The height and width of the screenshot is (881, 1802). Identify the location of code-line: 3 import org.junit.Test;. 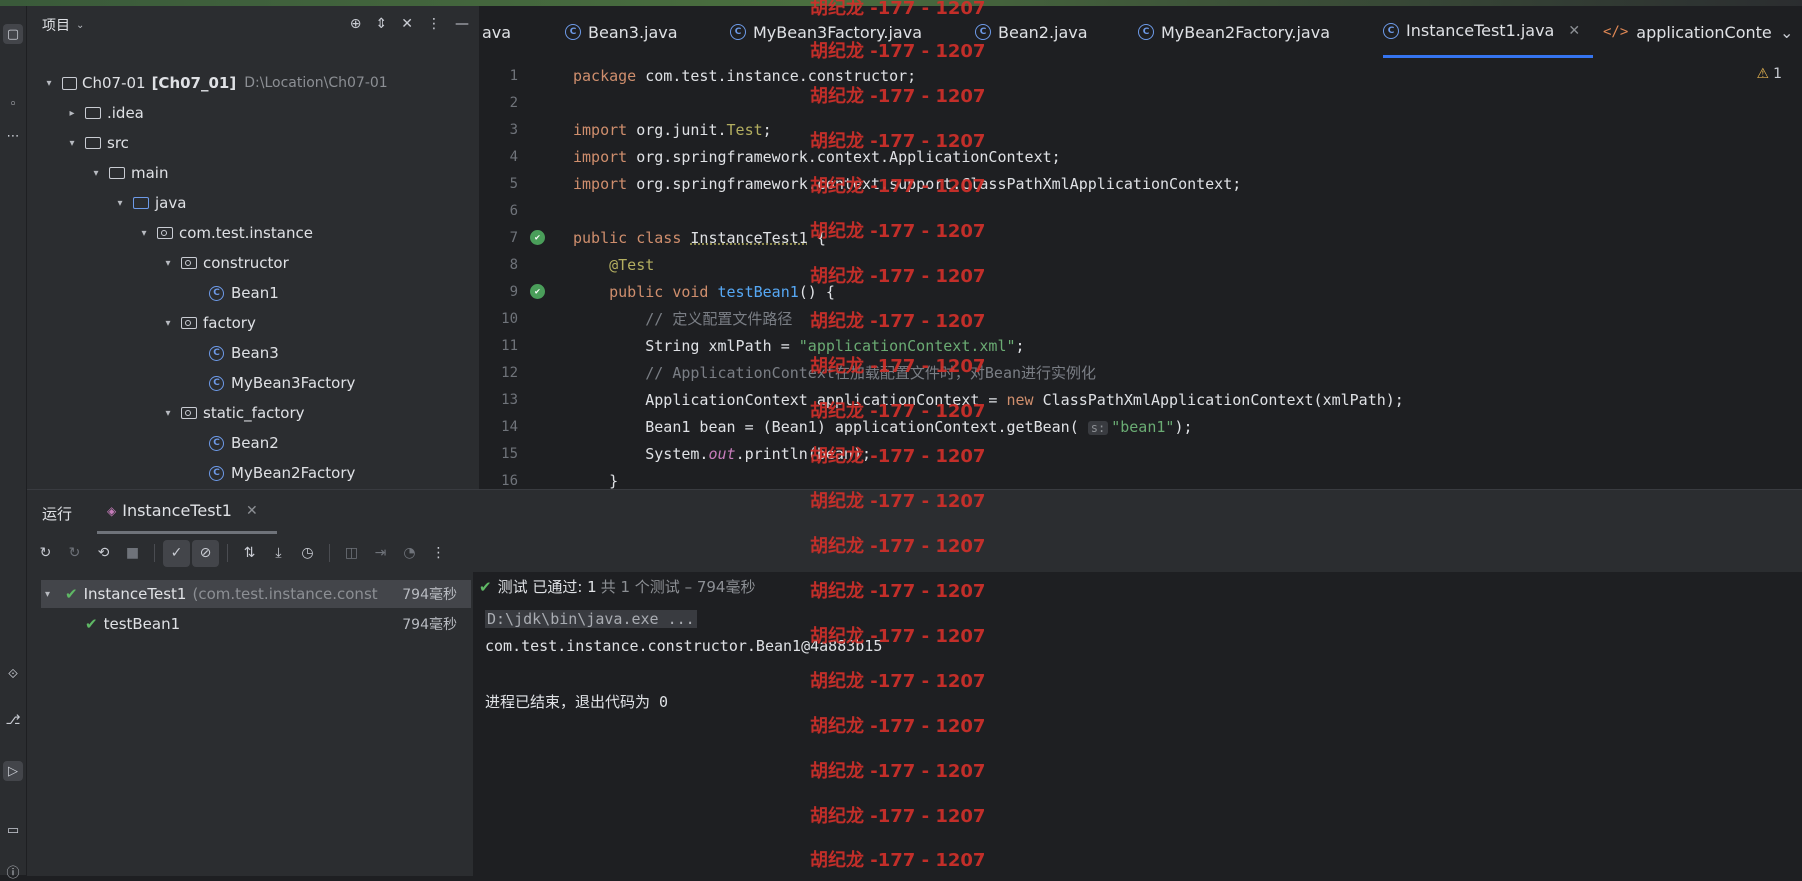
(1141, 129).